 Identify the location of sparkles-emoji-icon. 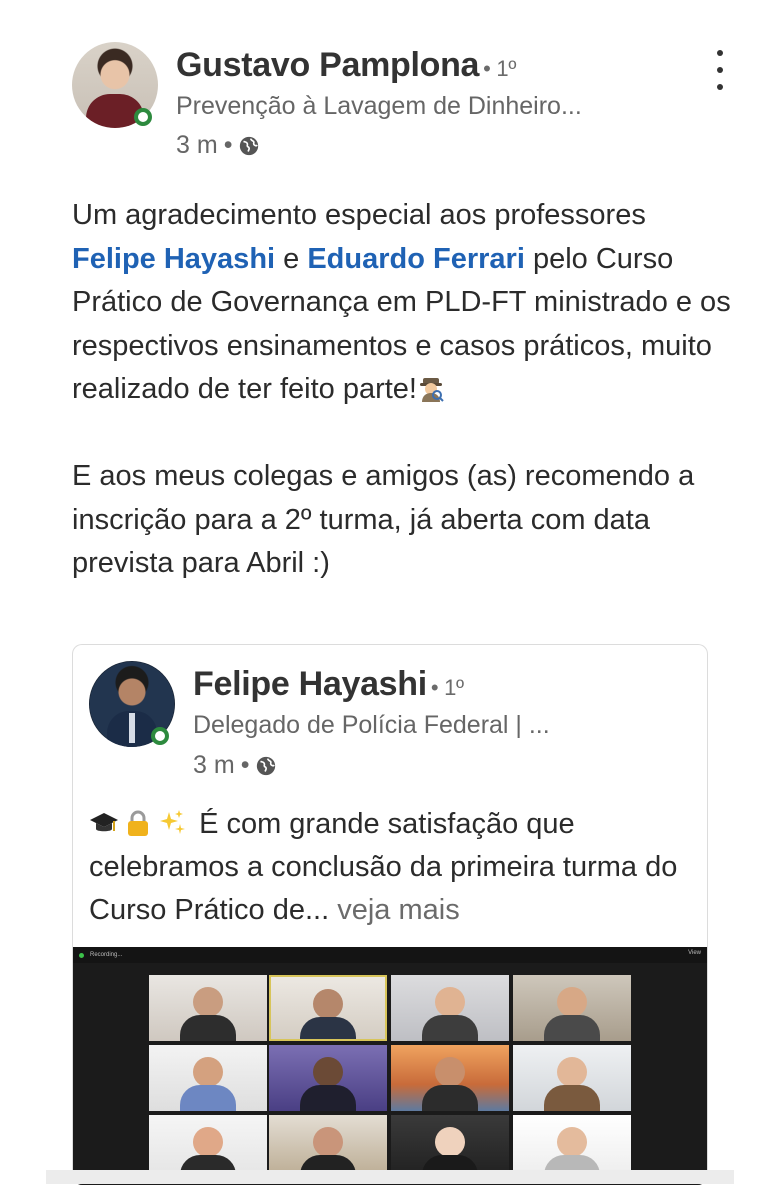
(172, 822).